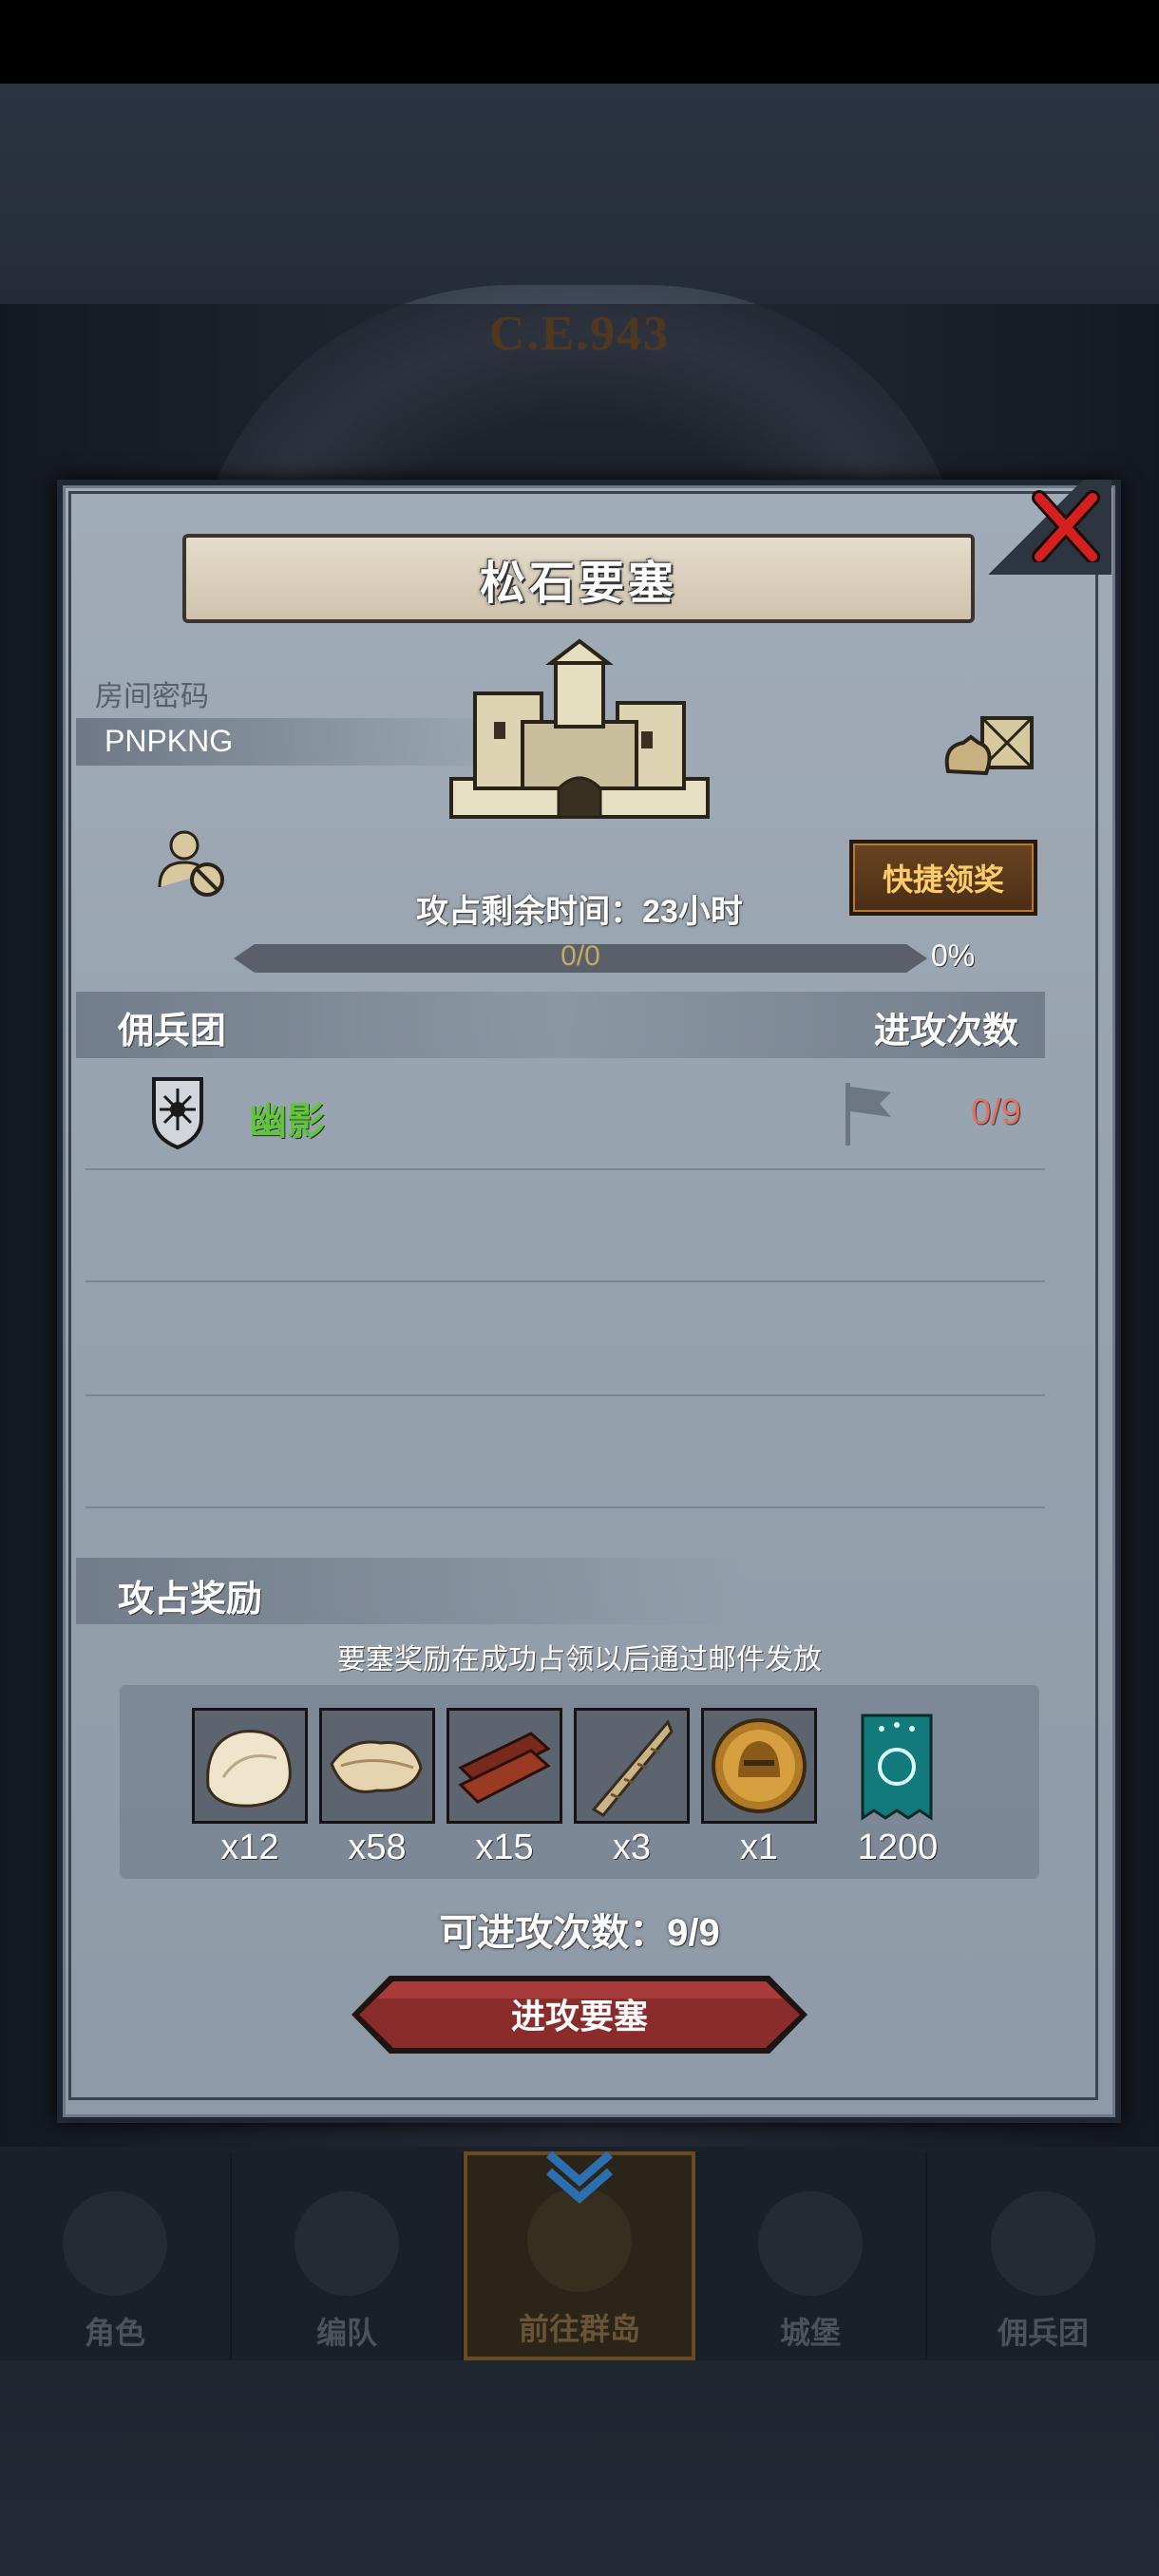 Image resolution: width=1159 pixels, height=2576 pixels. Describe the element at coordinates (897, 1768) in the screenshot. I see `guild-banner-icon` at that location.